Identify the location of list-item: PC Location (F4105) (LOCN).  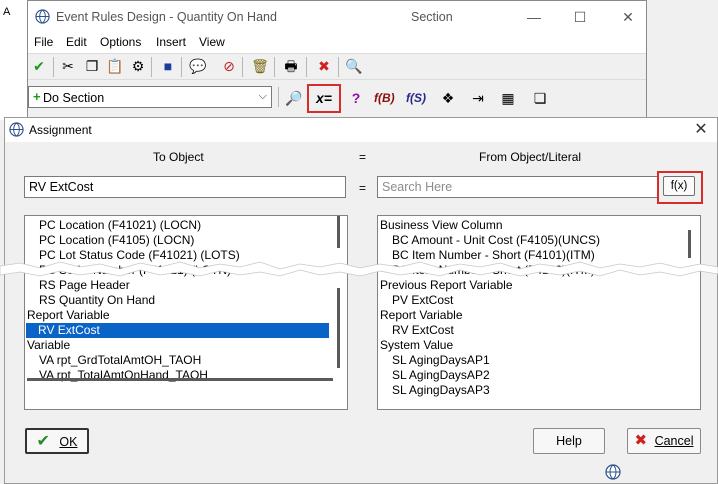
(110, 240).